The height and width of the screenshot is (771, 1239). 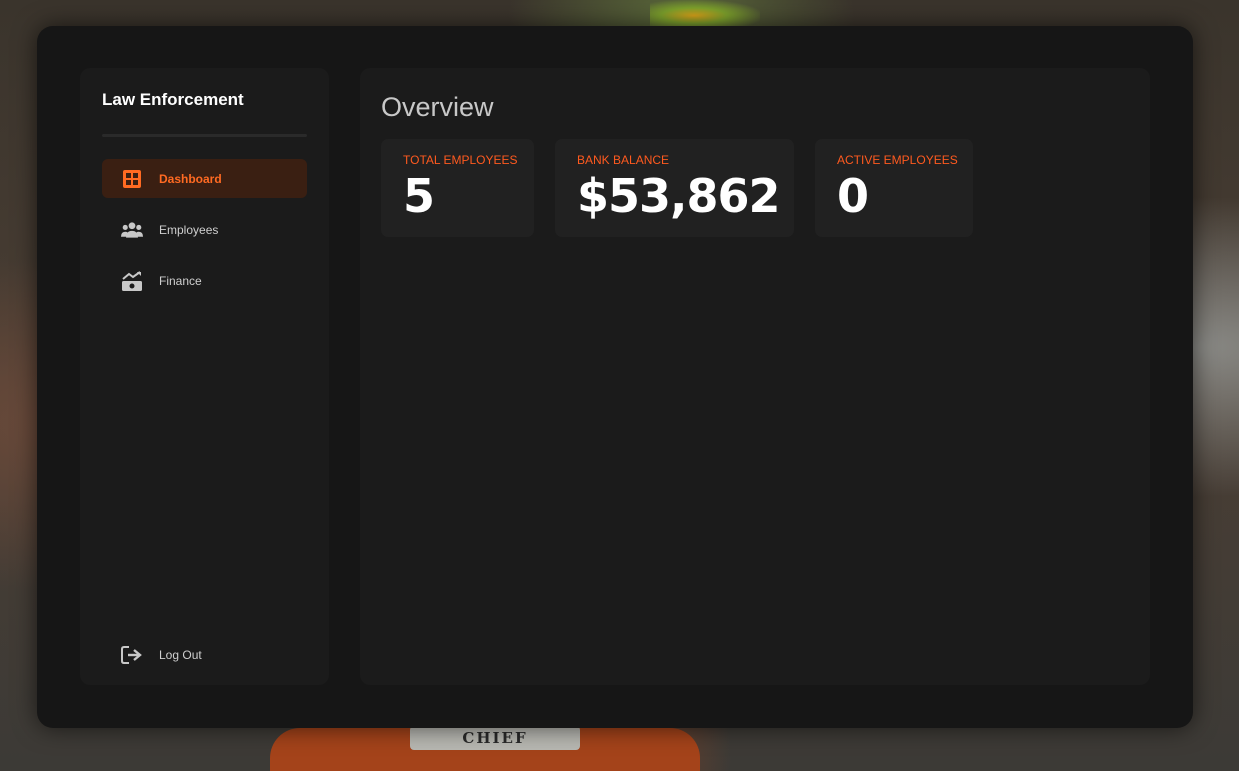 What do you see at coordinates (204, 655) in the screenshot?
I see `logout-button: Log Out` at bounding box center [204, 655].